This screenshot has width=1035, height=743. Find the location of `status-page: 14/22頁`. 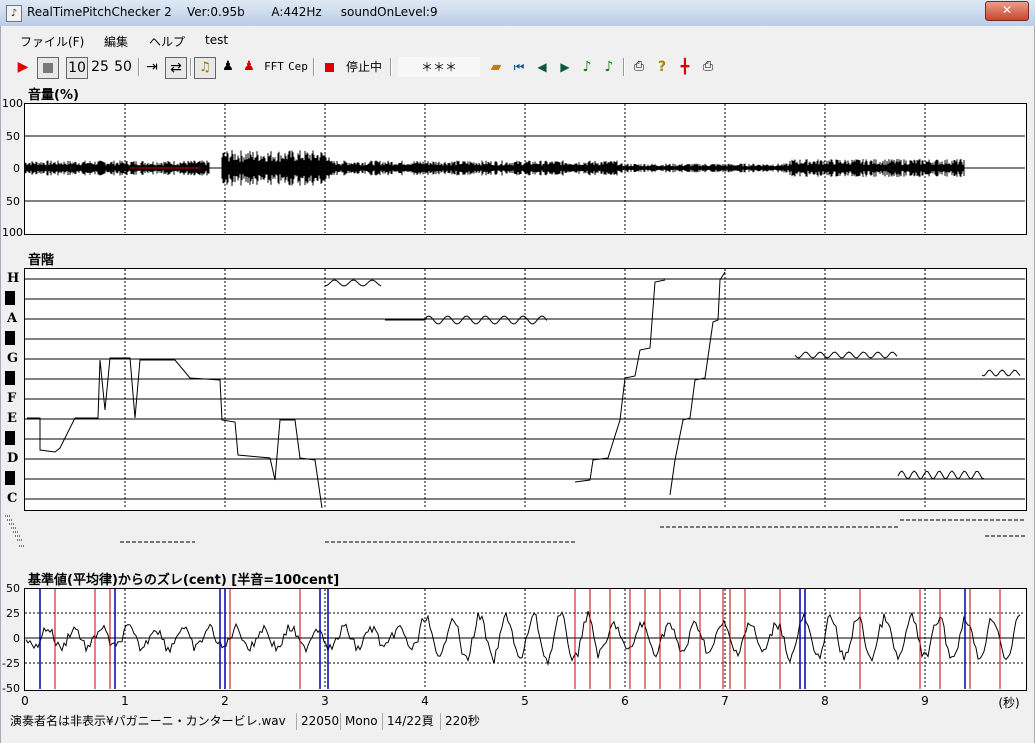

status-page: 14/22頁 is located at coordinates (408, 721).